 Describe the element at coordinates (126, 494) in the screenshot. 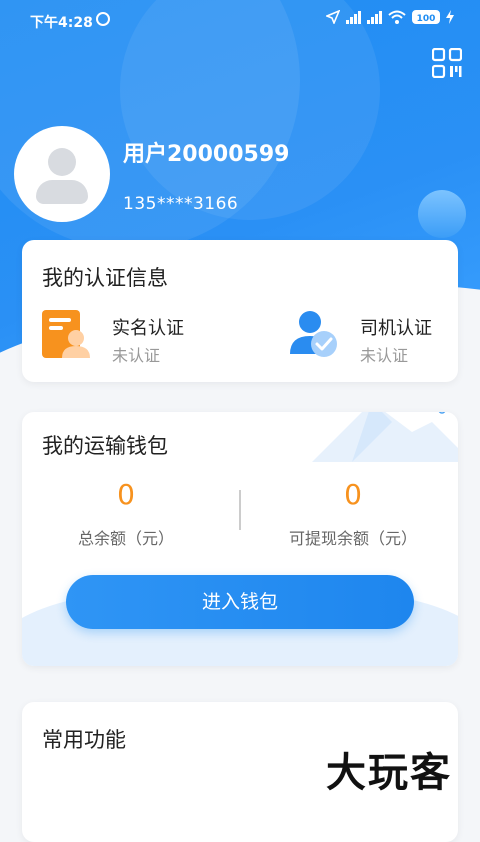

I see `total-balance-value: 0` at that location.